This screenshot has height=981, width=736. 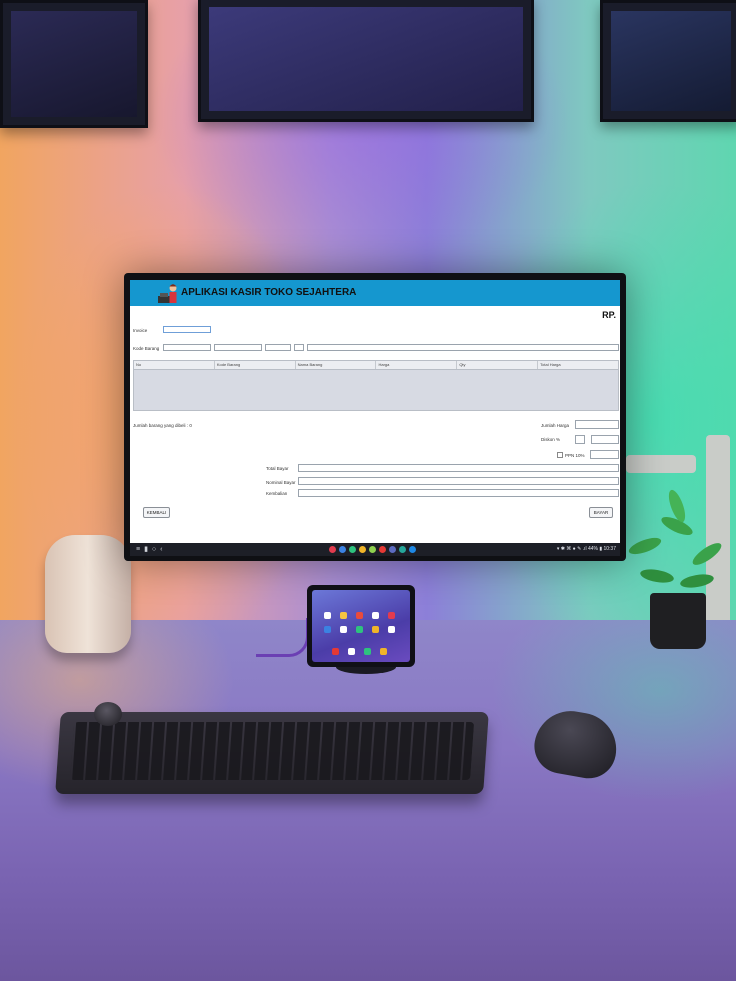 I want to click on clock: 10:37, so click(x=609, y=549).